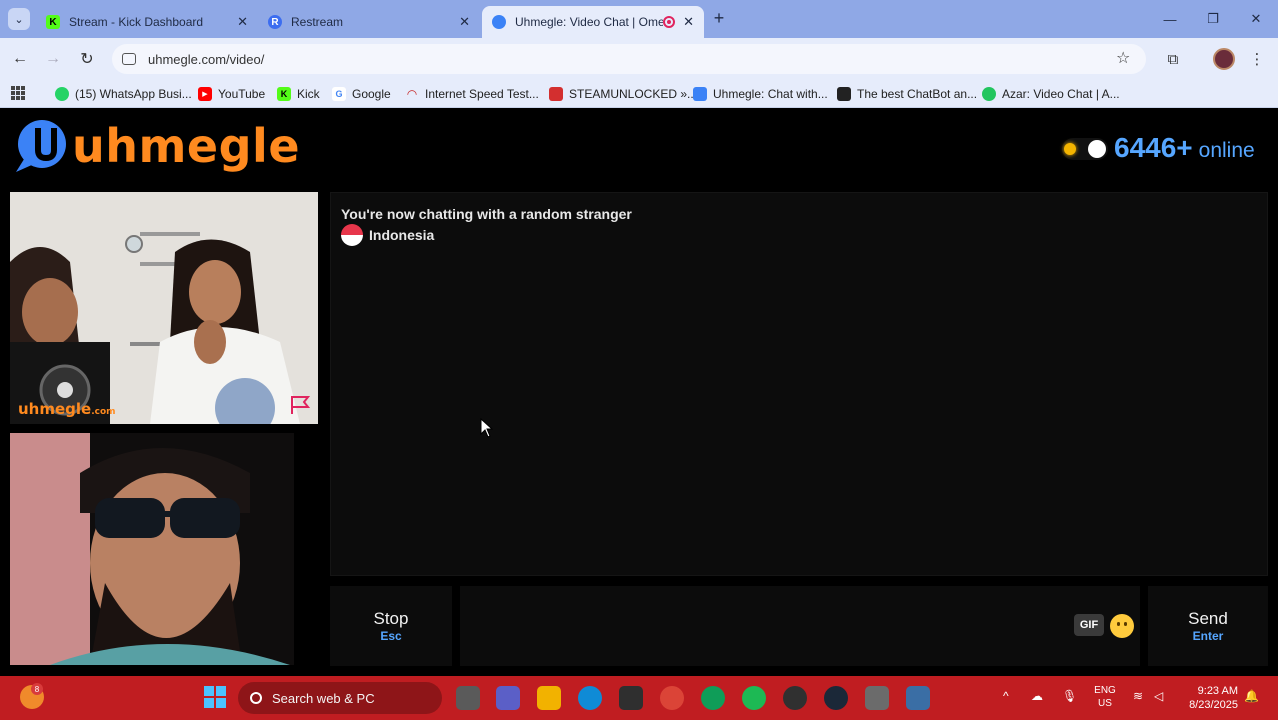 This screenshot has width=1278, height=720. Describe the element at coordinates (369, 22) in the screenshot. I see `tab-restream: R Restream ✕` at that location.